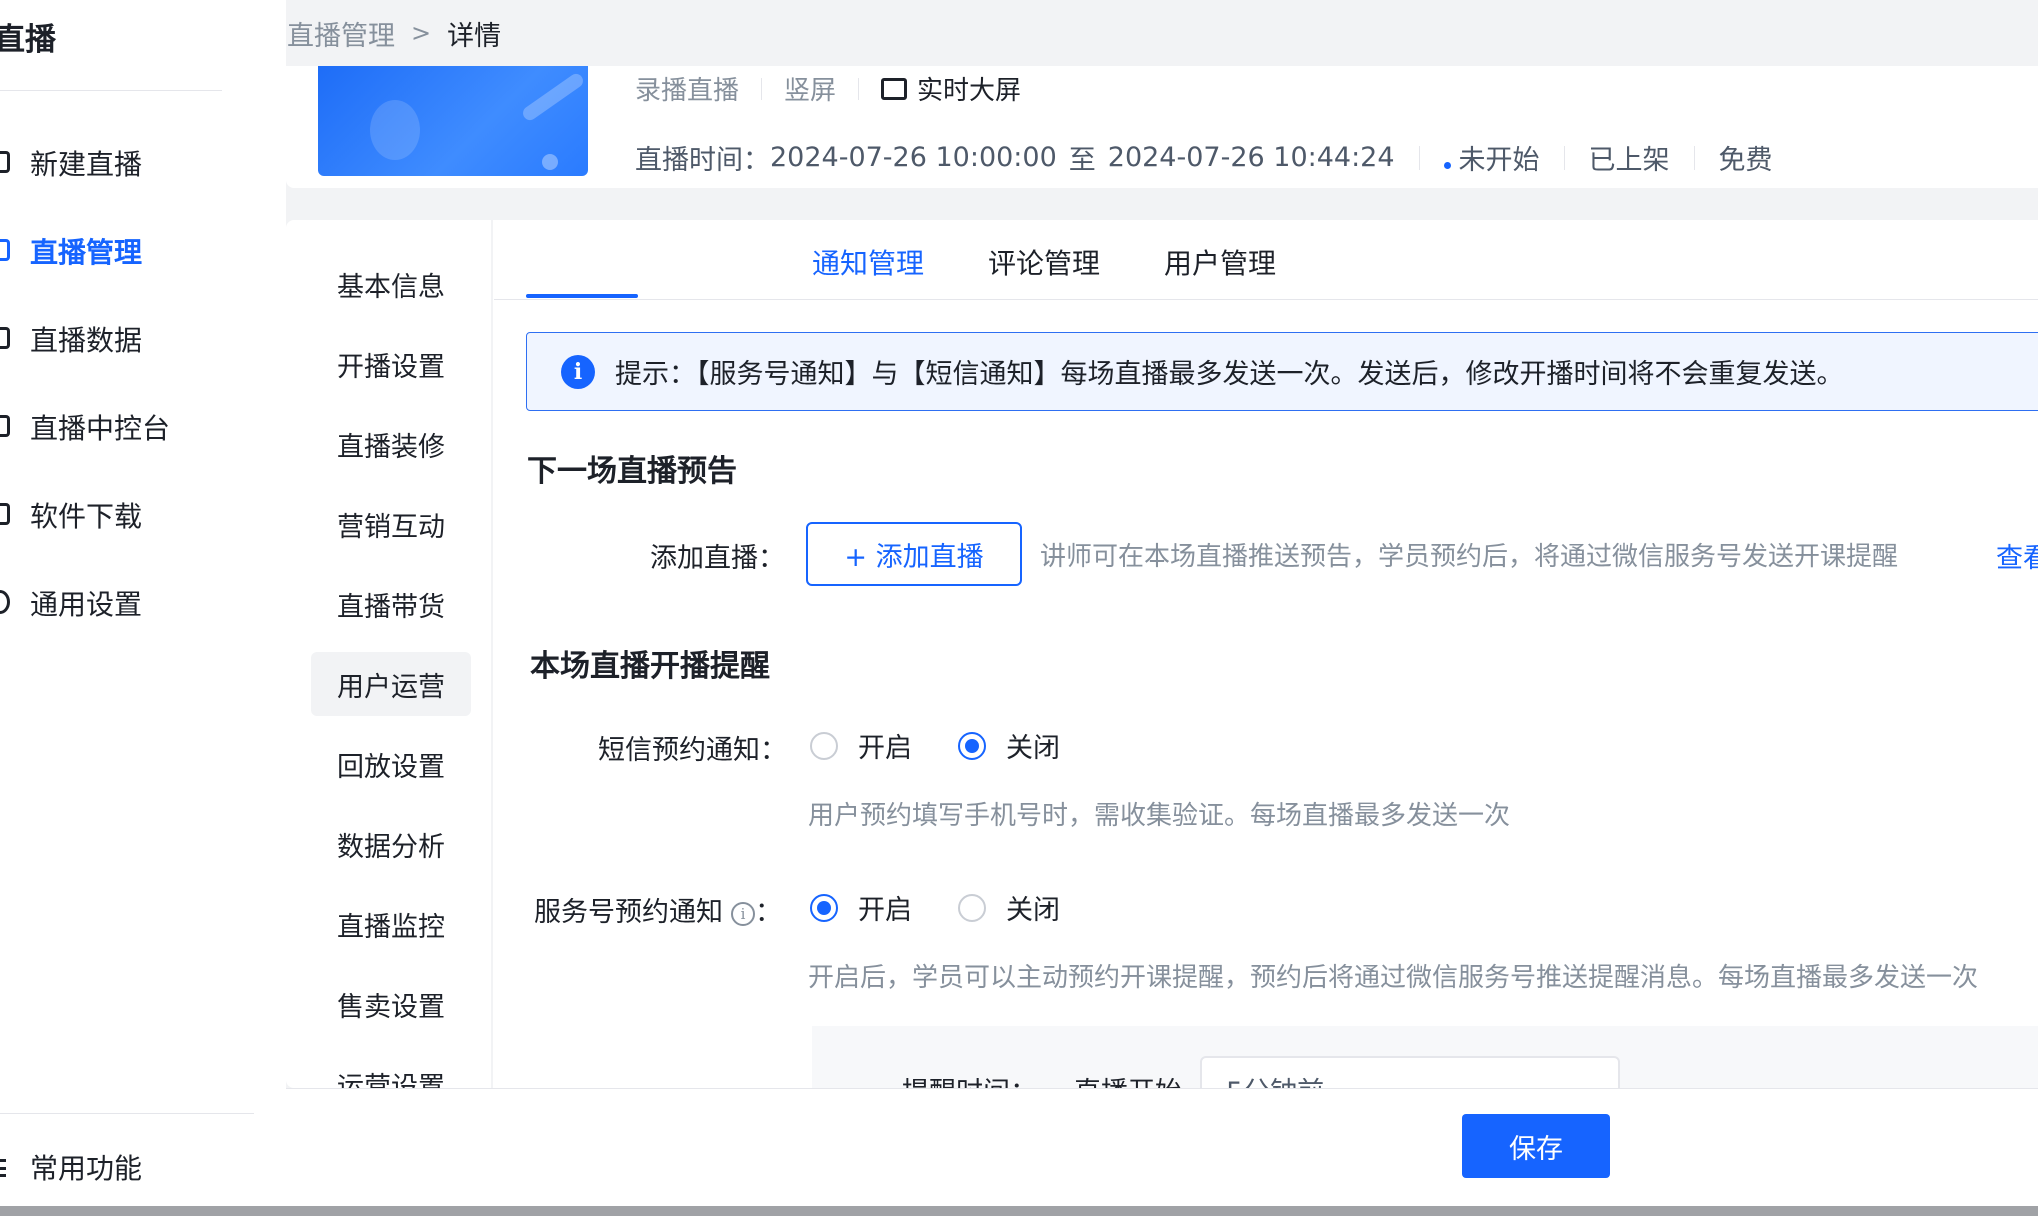  I want to click on sidebar-brand: 直播, so click(28, 40).